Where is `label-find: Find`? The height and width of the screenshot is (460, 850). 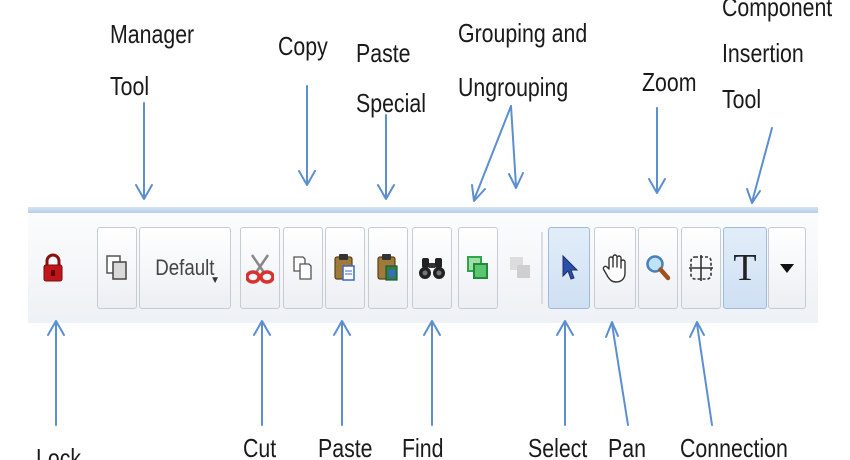 label-find: Find is located at coordinates (423, 446).